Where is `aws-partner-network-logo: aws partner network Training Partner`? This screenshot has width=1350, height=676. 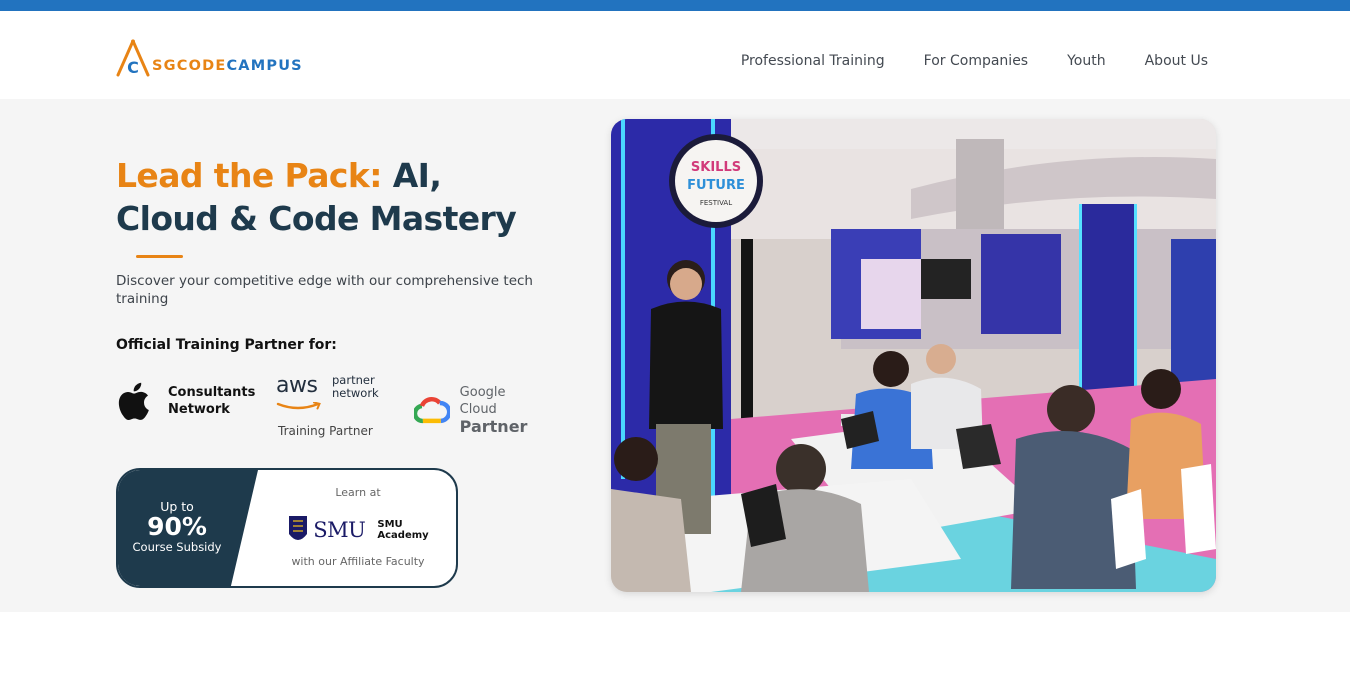 aws-partner-network-logo: aws partner network Training Partner is located at coordinates (327, 406).